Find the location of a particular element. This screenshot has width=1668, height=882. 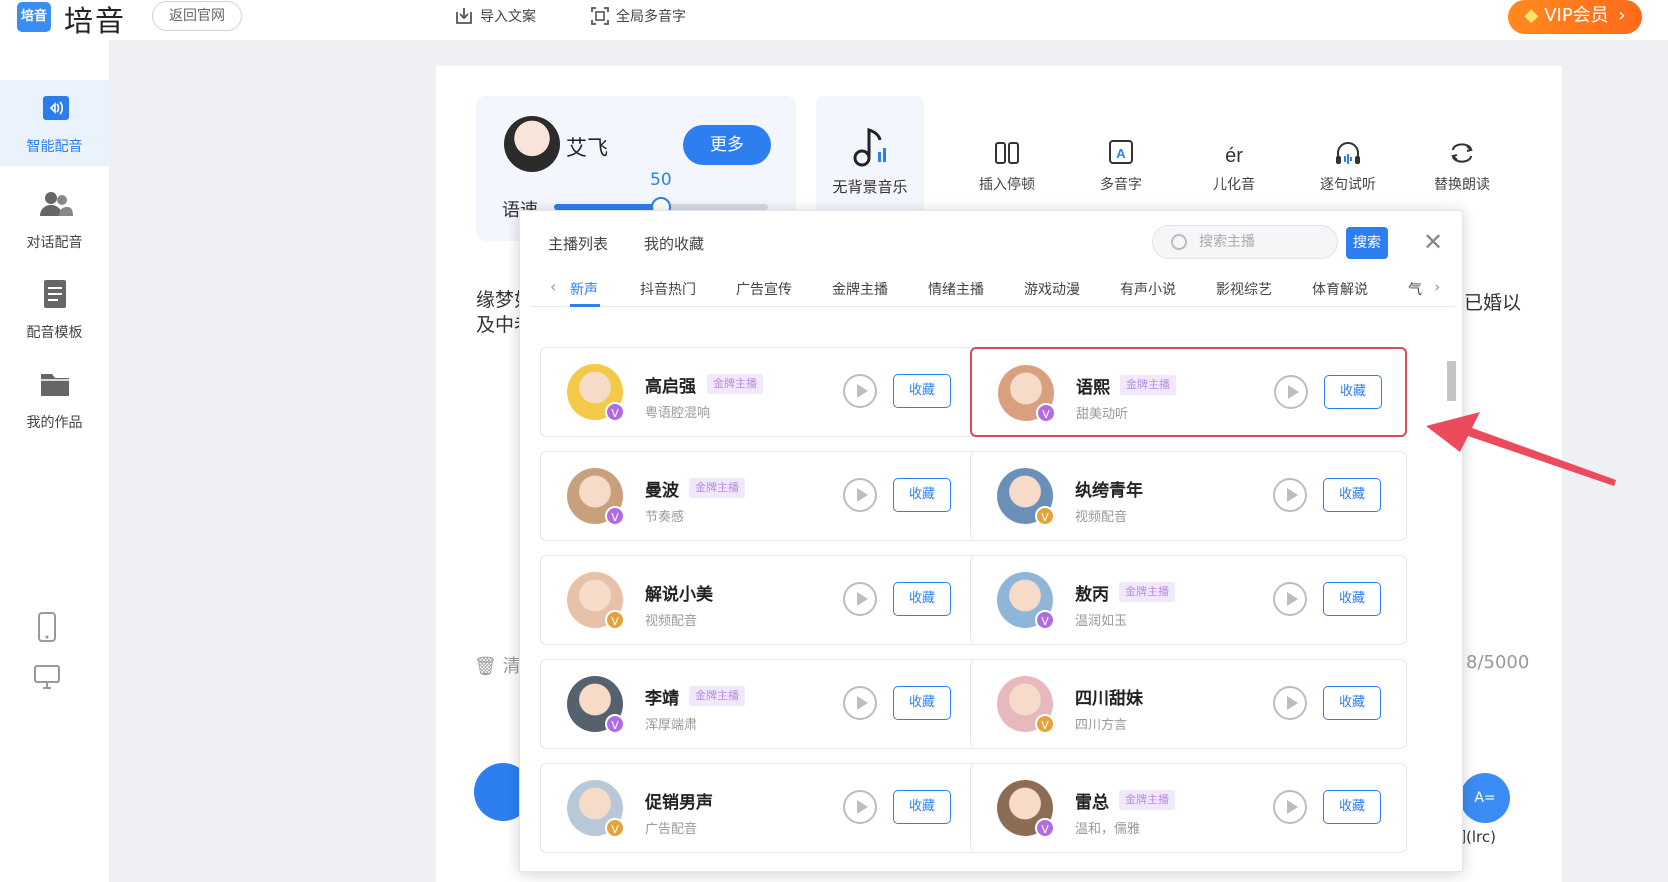

sidebar-item-label: 我的作品 is located at coordinates (54, 423).